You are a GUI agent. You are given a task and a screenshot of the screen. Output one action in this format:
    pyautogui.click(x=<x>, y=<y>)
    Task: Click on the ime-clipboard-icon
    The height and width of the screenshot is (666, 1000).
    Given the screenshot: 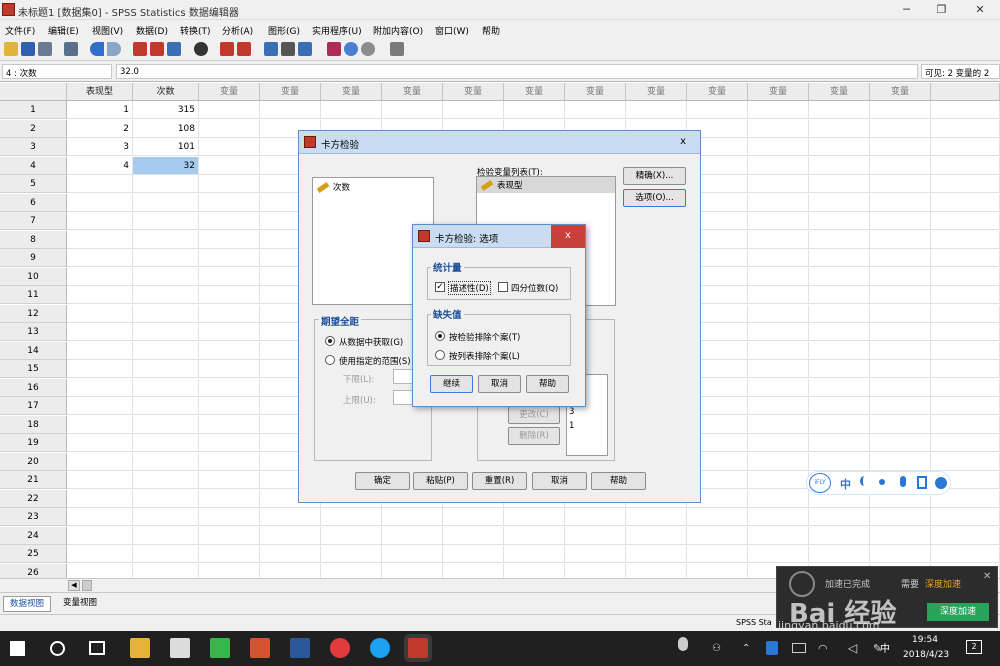 What is the action you would take?
    pyautogui.click(x=922, y=482)
    